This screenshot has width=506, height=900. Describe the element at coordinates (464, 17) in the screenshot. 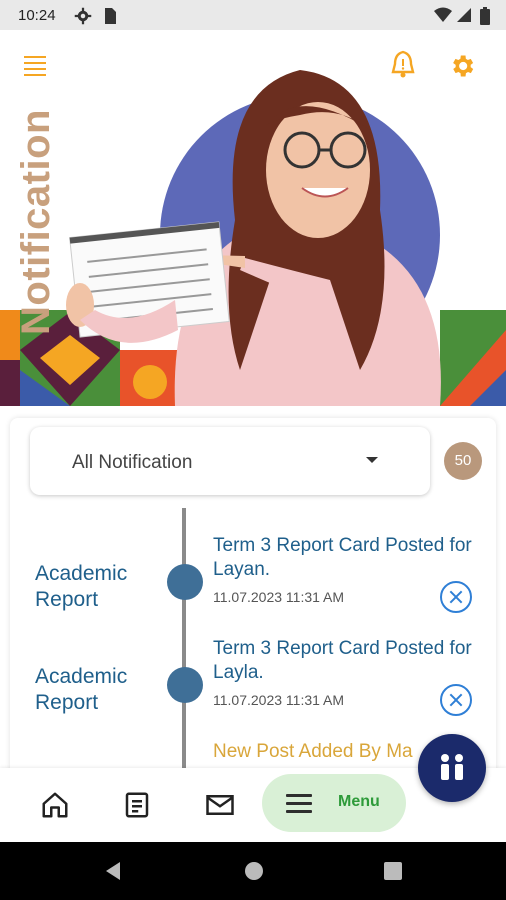

I see `signal-icon` at that location.